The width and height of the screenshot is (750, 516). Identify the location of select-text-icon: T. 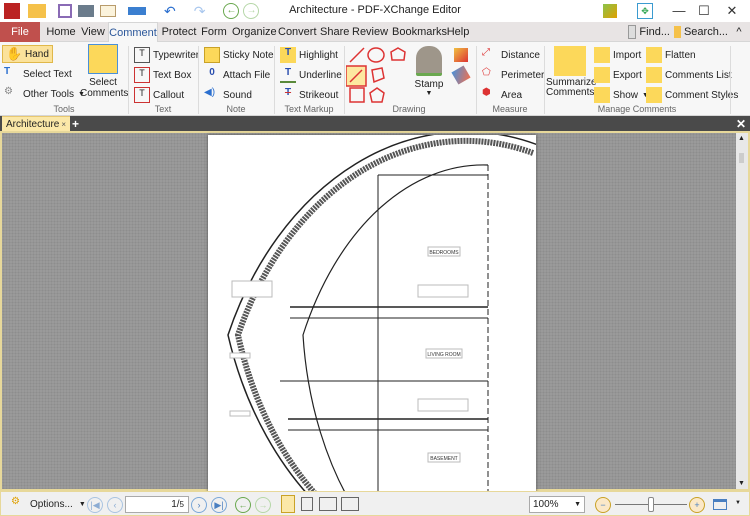
(7, 71).